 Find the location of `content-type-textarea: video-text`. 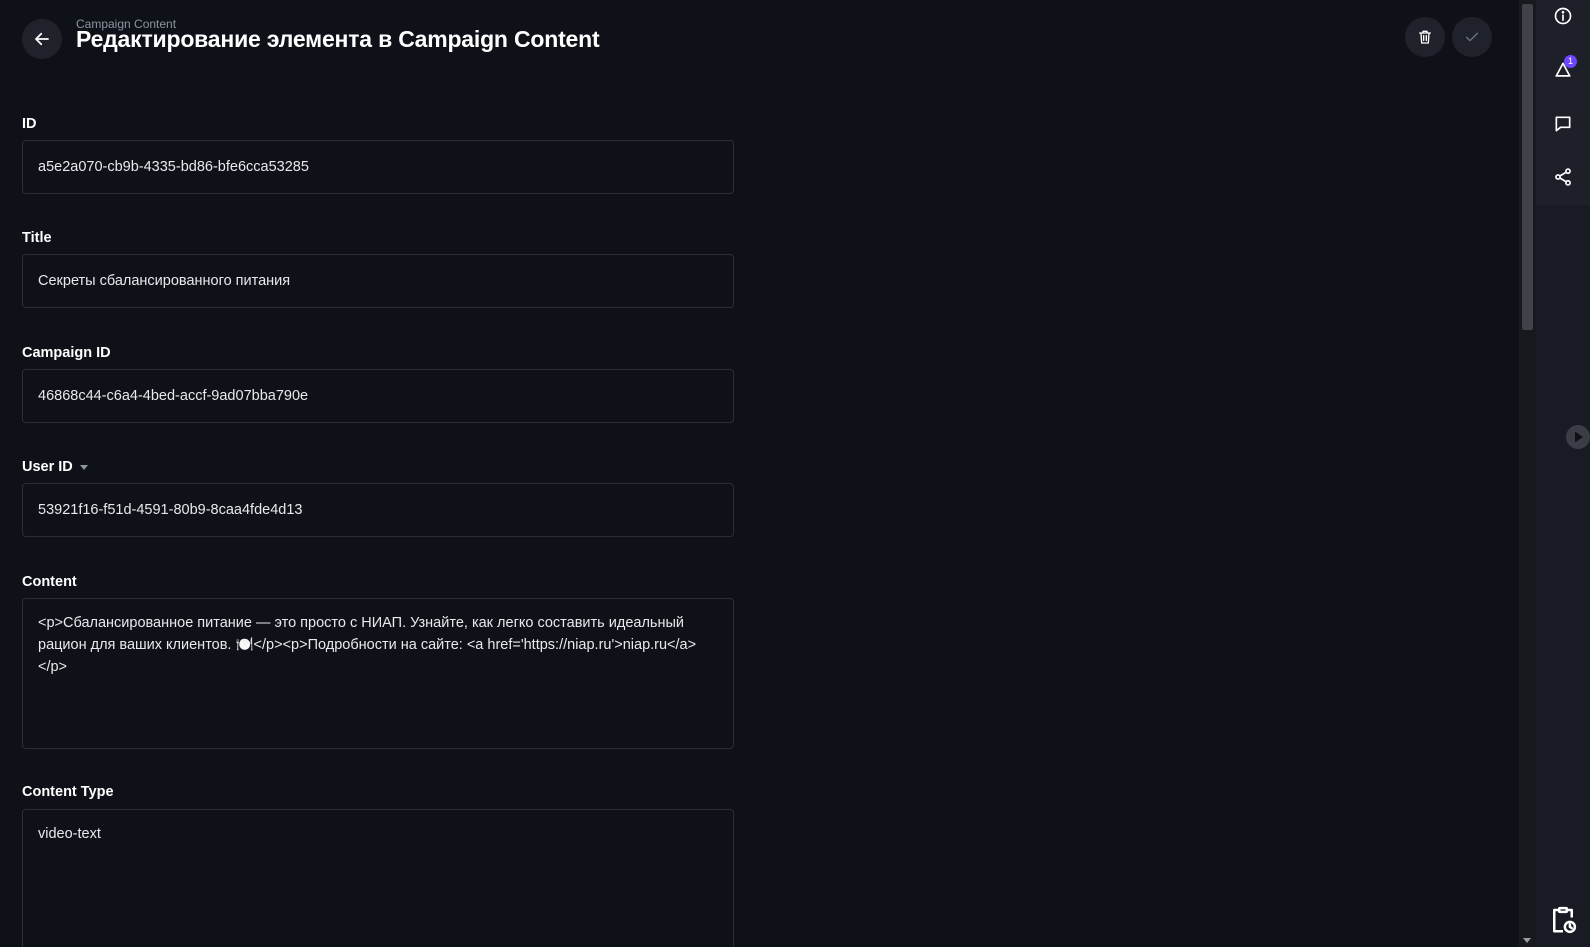

content-type-textarea: video-text is located at coordinates (378, 878).